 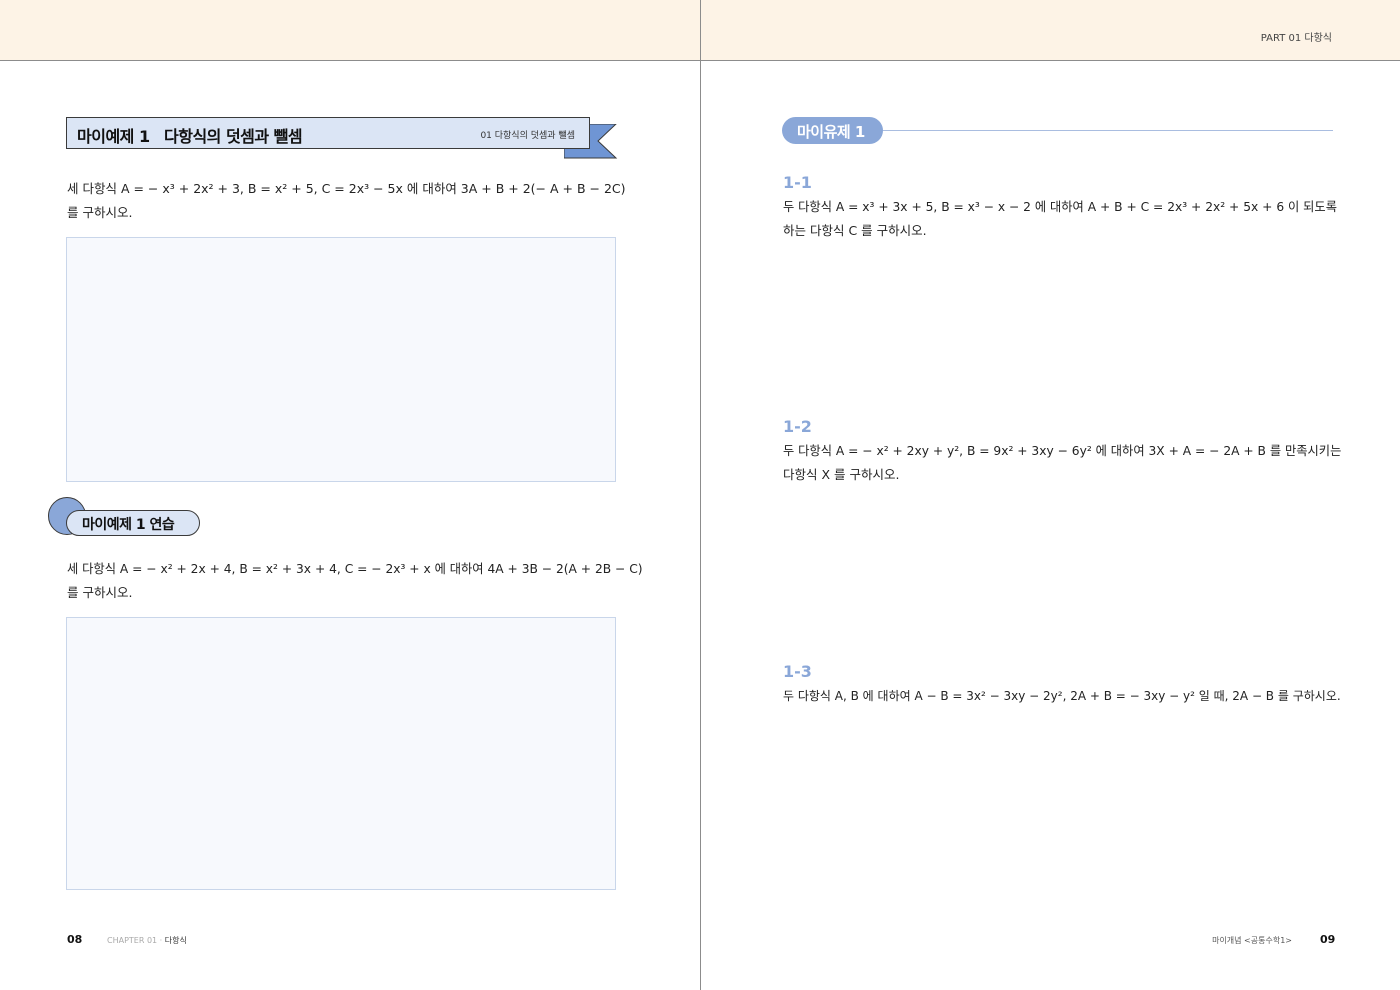 I want to click on similar-label: 마이유제 1, so click(x=831, y=132).